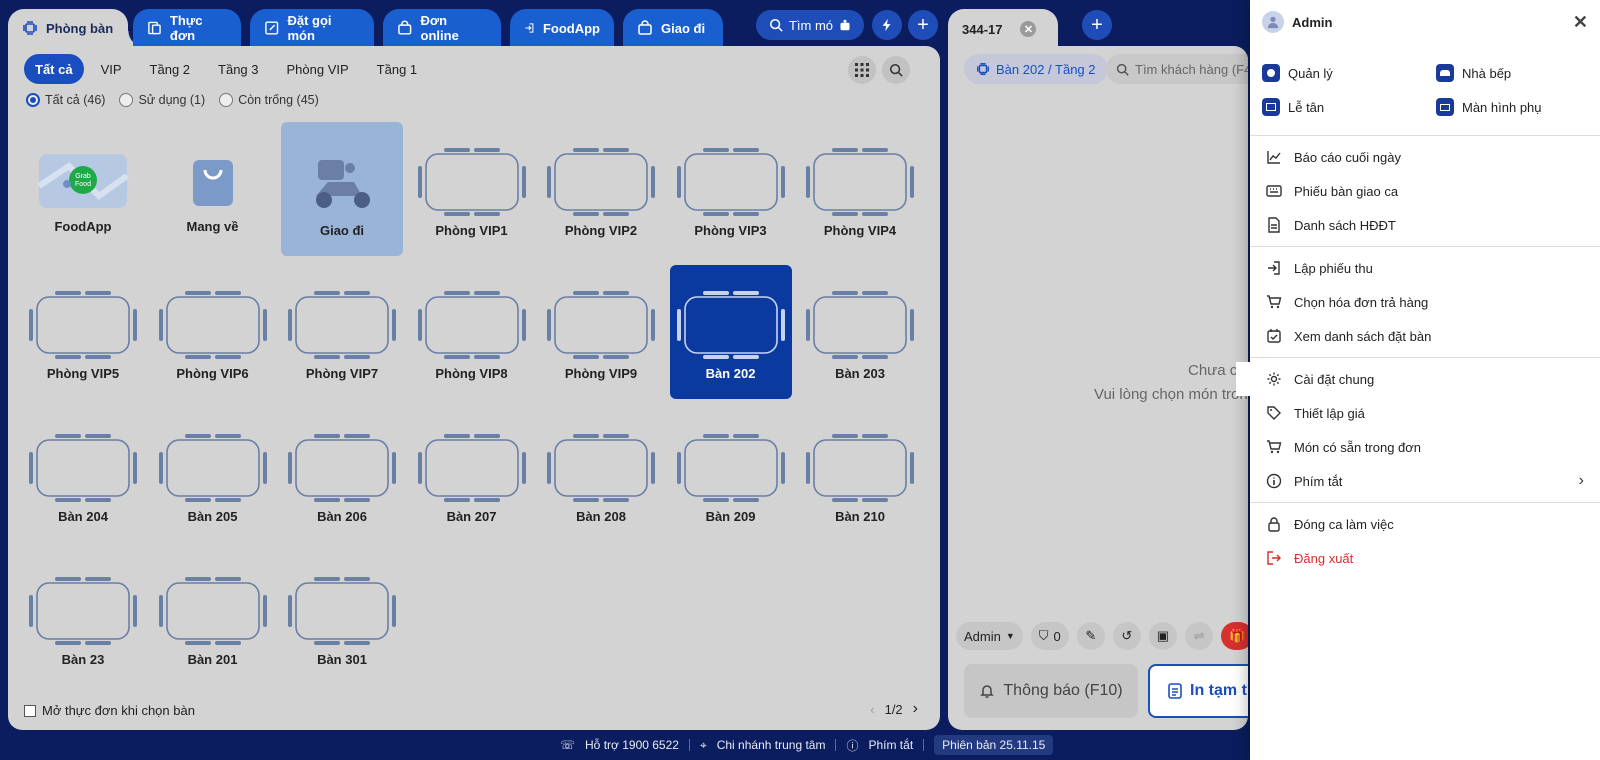 This screenshot has height=760, width=1600. I want to click on pencil-icon: ✎, so click(1091, 635).